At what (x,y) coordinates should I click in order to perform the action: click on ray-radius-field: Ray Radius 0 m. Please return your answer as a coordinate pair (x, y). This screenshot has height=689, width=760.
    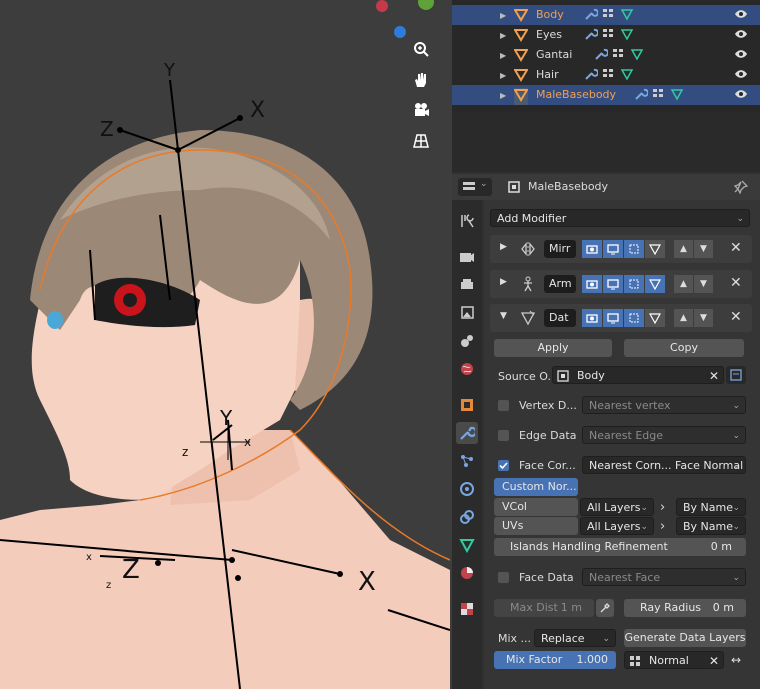
    Looking at the image, I should click on (685, 608).